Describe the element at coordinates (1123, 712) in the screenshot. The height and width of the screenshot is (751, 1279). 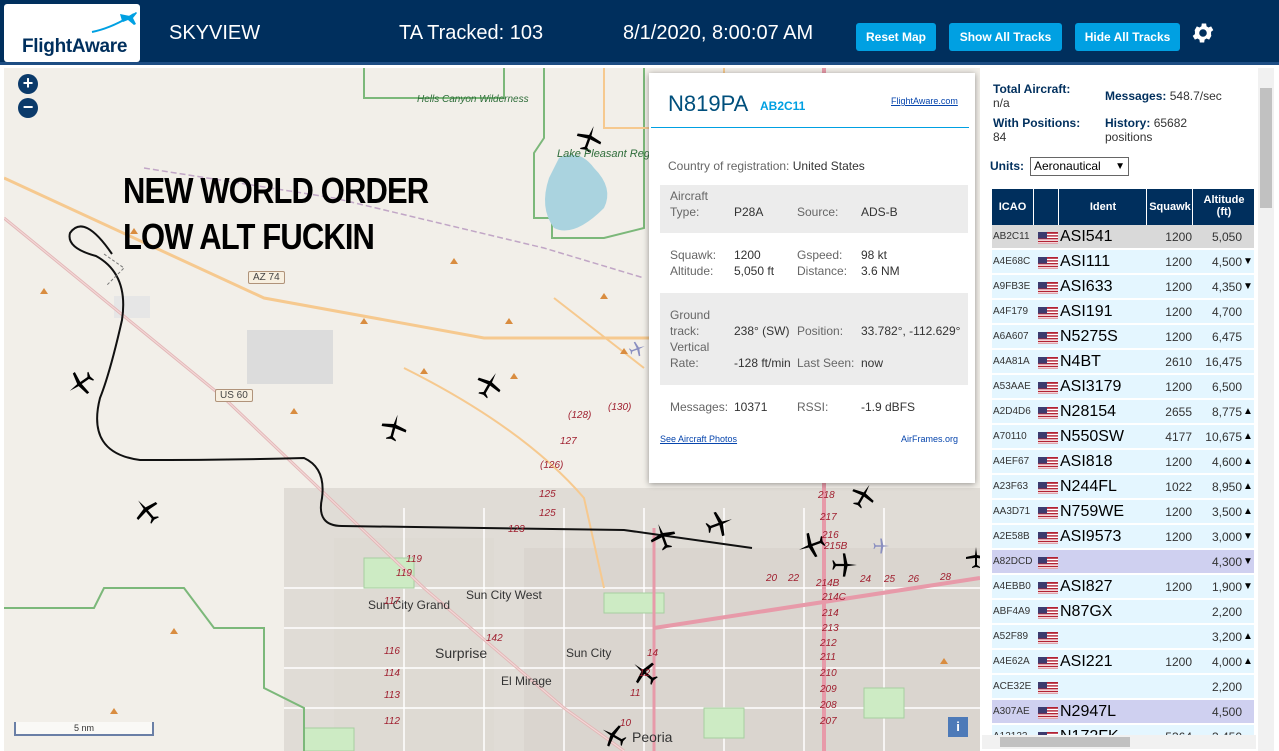
I see `table-row: A307AE N2947L 4,500` at that location.